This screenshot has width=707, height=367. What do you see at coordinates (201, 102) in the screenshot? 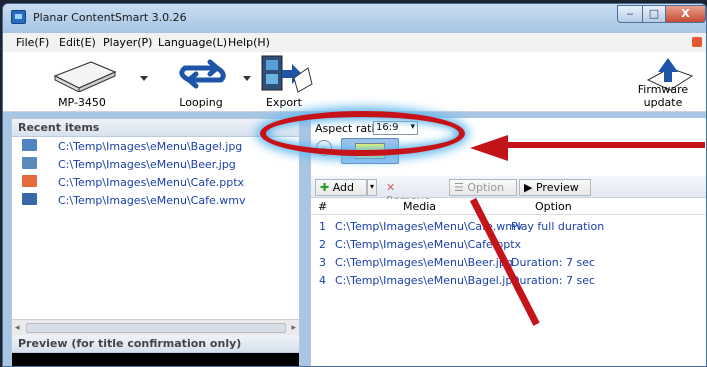
I see `looping-label: Looping` at bounding box center [201, 102].